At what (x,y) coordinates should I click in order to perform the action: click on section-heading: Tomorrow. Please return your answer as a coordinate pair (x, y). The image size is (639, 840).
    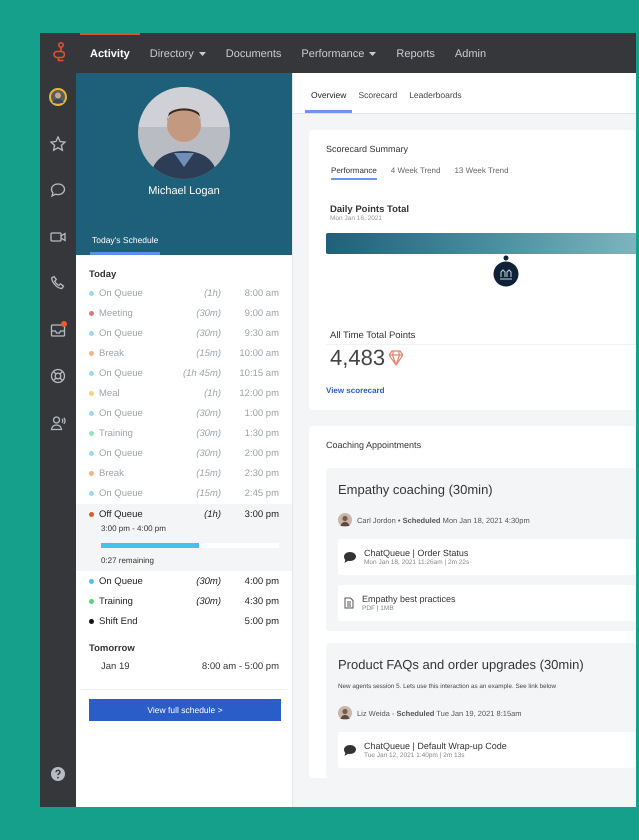
    Looking at the image, I should click on (112, 648).